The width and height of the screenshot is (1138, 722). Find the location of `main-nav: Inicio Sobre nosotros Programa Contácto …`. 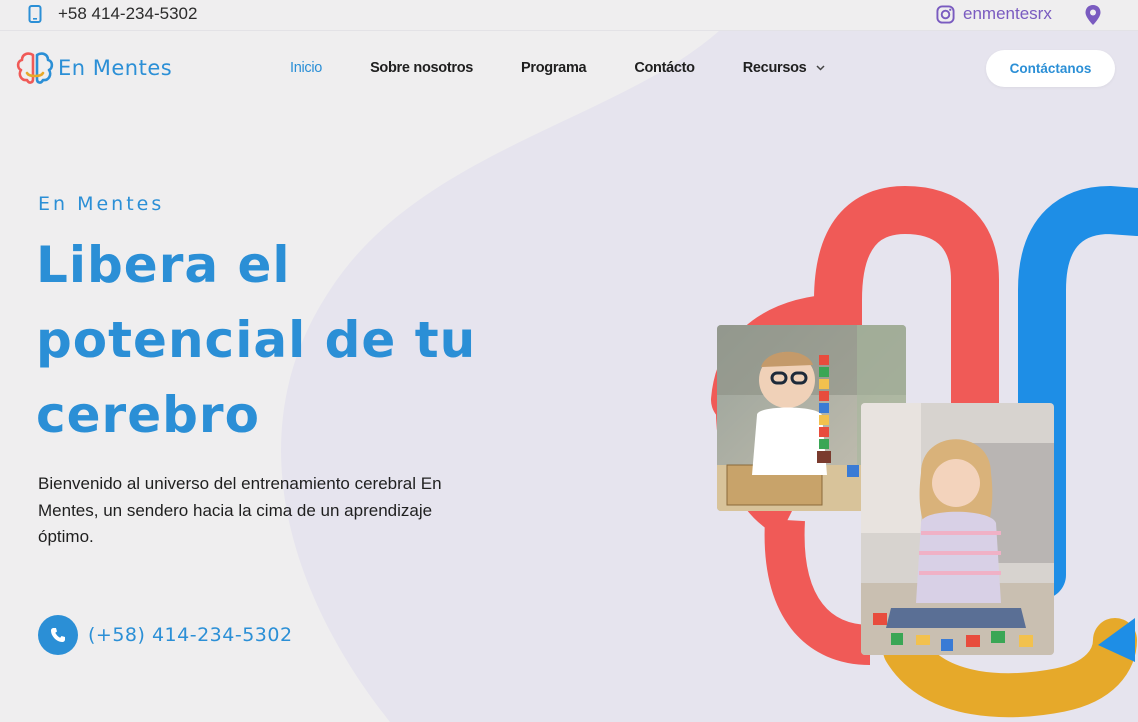

main-nav: Inicio Sobre nosotros Programa Contácto … is located at coordinates (557, 68).